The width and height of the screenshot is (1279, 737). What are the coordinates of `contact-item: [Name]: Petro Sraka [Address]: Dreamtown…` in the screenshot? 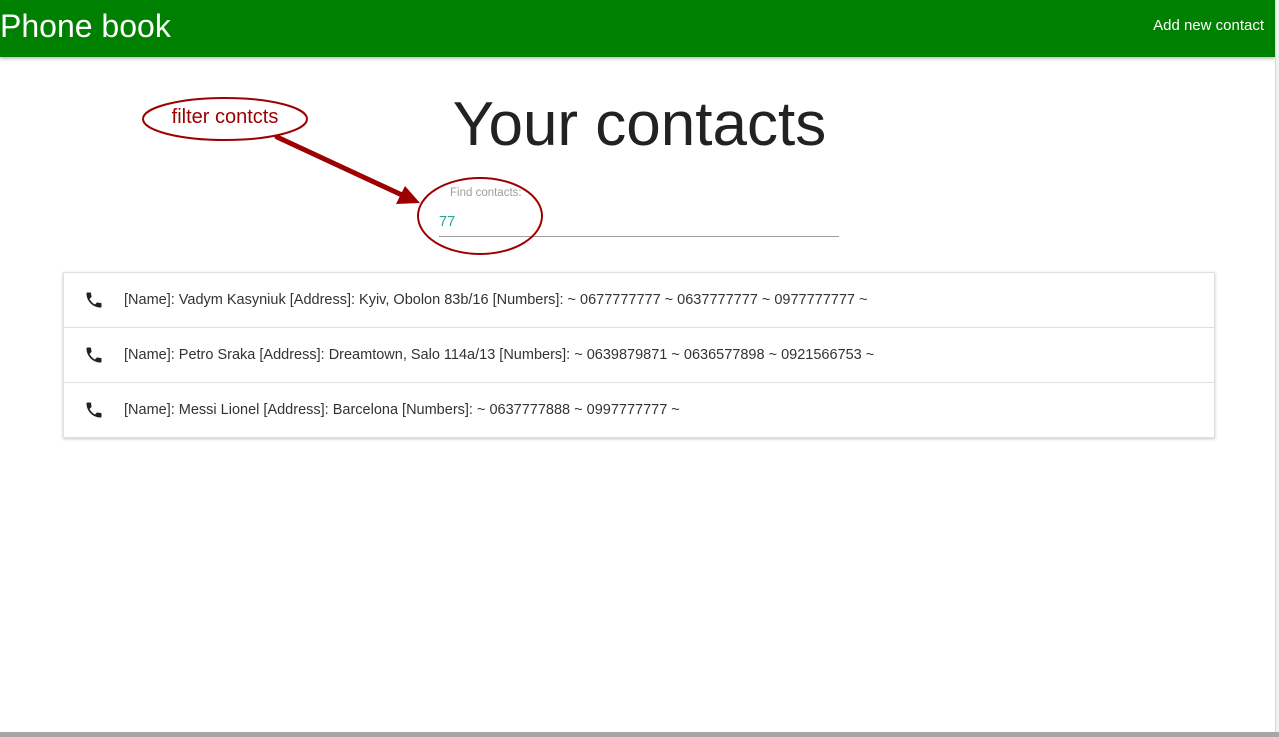 It's located at (639, 355).